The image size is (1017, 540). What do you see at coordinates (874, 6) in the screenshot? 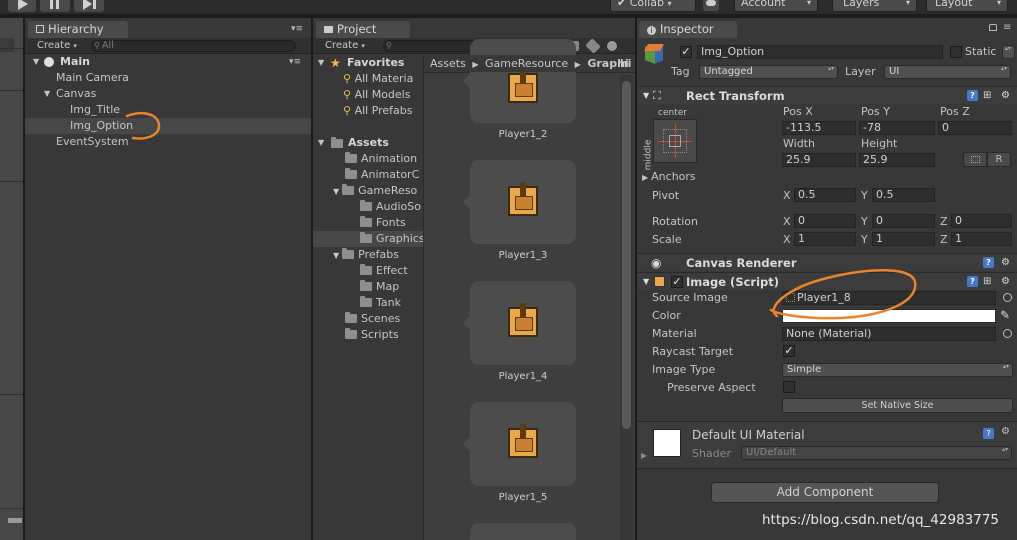
I see `layers-dropdown: Layers ▾` at bounding box center [874, 6].